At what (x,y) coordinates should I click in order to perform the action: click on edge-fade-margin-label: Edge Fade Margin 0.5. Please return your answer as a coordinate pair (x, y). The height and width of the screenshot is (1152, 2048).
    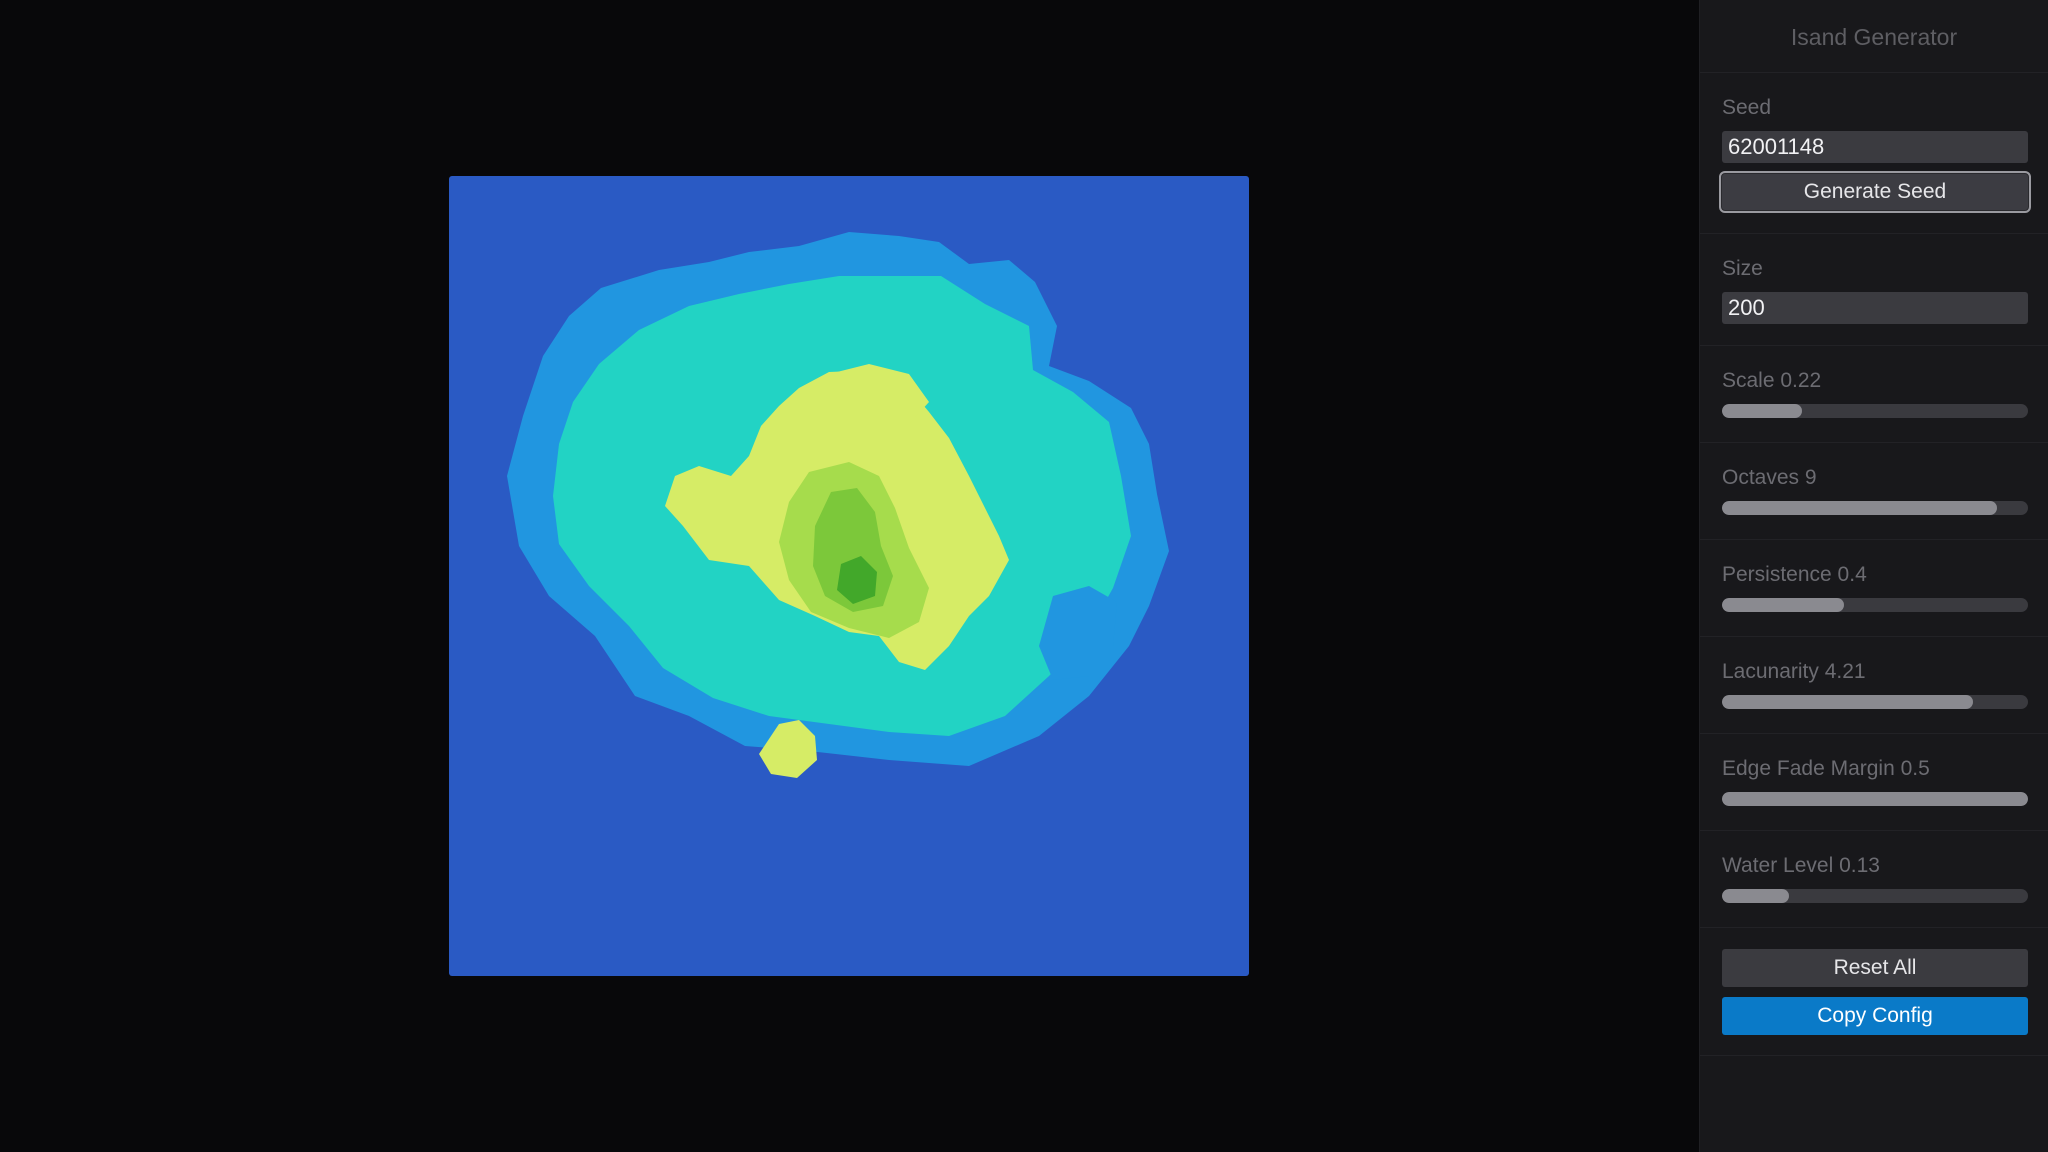
    Looking at the image, I should click on (1826, 768).